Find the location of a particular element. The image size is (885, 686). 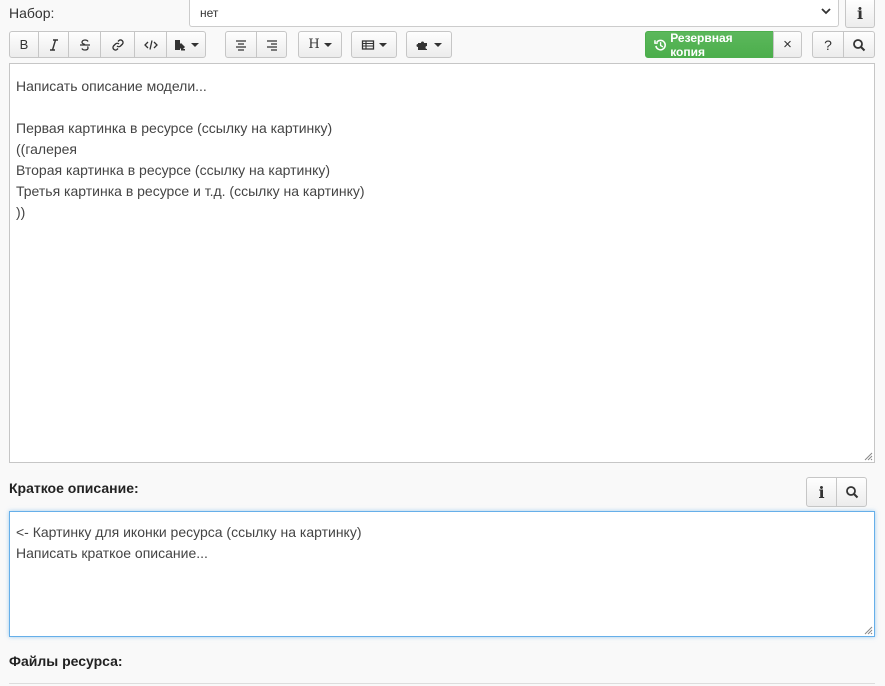

help-button: ? is located at coordinates (828, 44).